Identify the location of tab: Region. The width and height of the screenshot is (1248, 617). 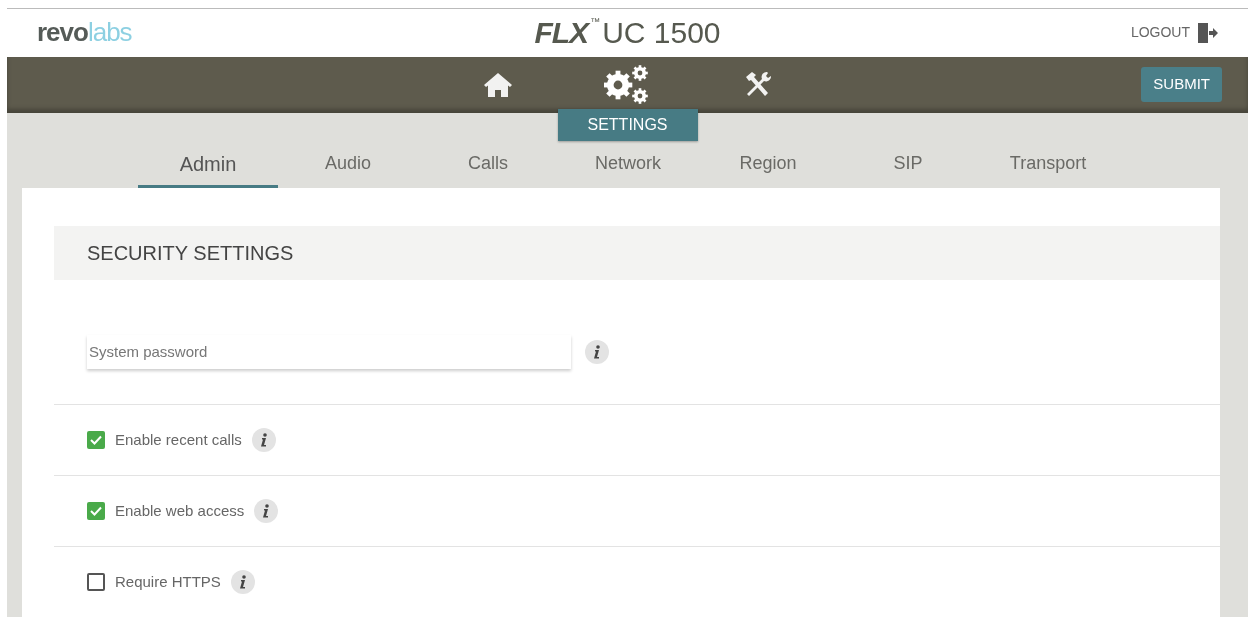
(768, 168).